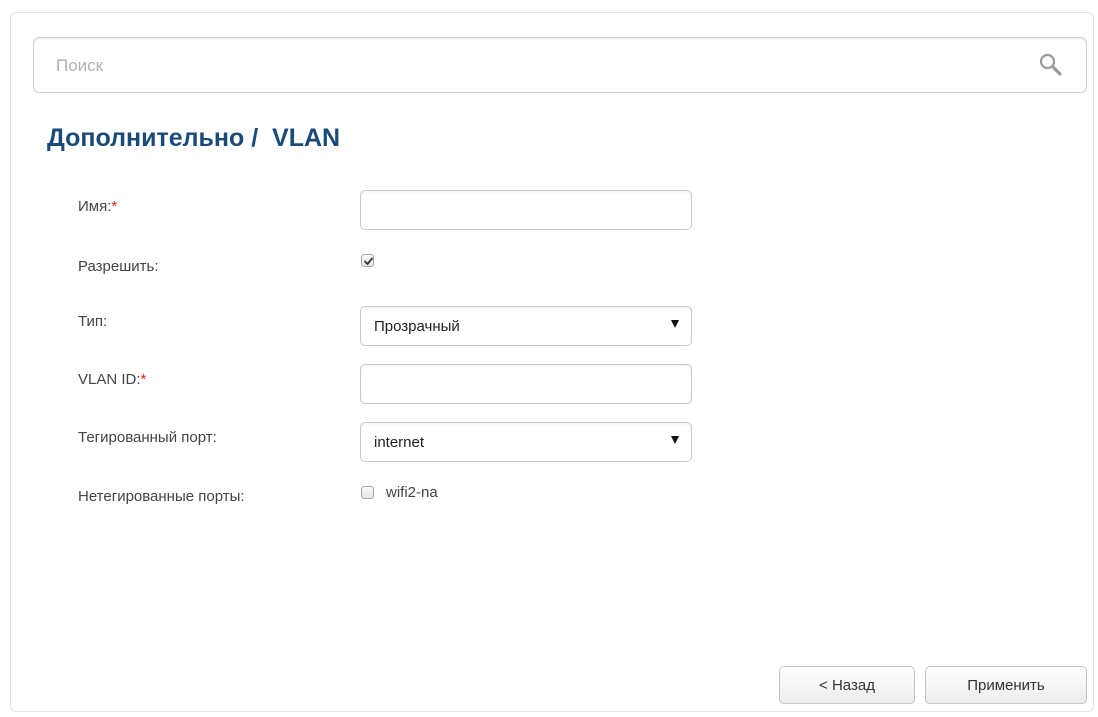  What do you see at coordinates (526, 326) in the screenshot?
I see `type-select: Прозрачный` at bounding box center [526, 326].